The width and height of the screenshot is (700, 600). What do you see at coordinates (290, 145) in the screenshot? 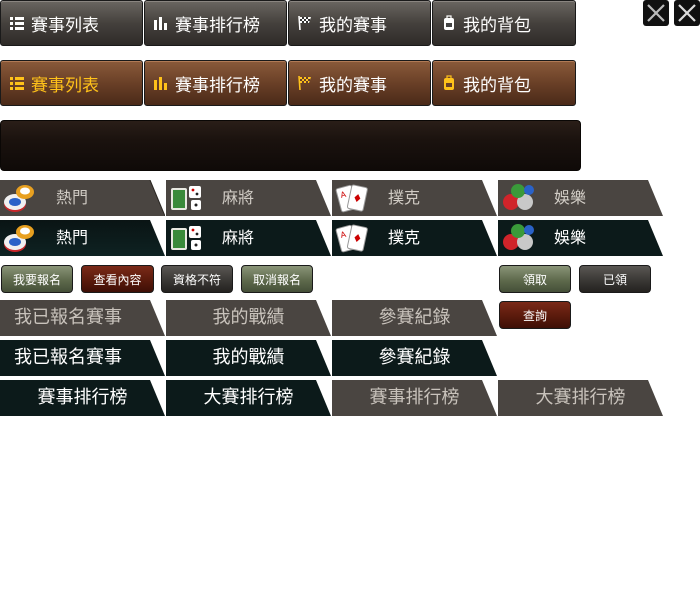
I see `header-bar-background` at bounding box center [290, 145].